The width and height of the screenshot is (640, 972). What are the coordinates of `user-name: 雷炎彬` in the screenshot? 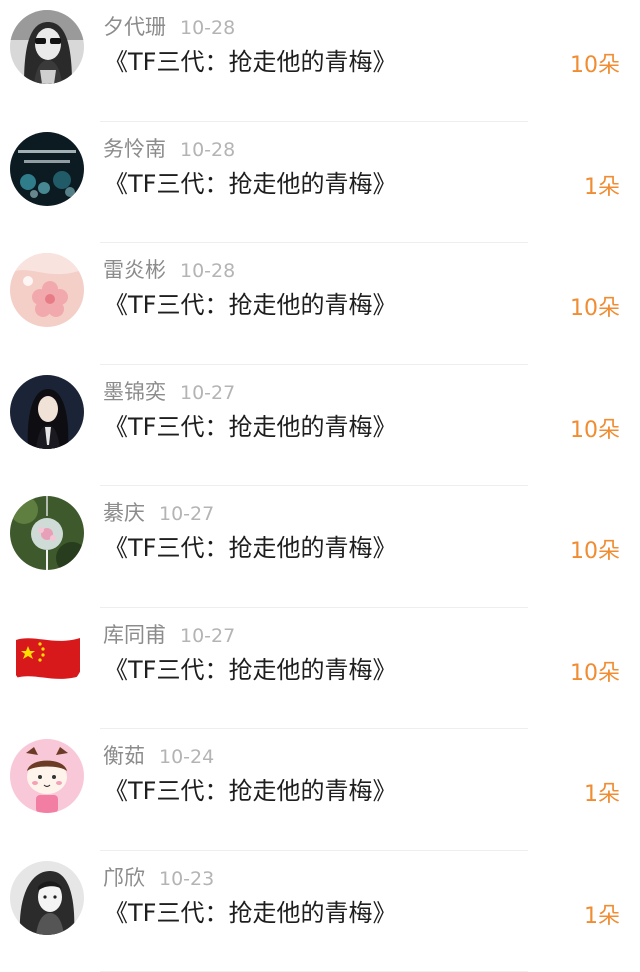 It's located at (134, 270).